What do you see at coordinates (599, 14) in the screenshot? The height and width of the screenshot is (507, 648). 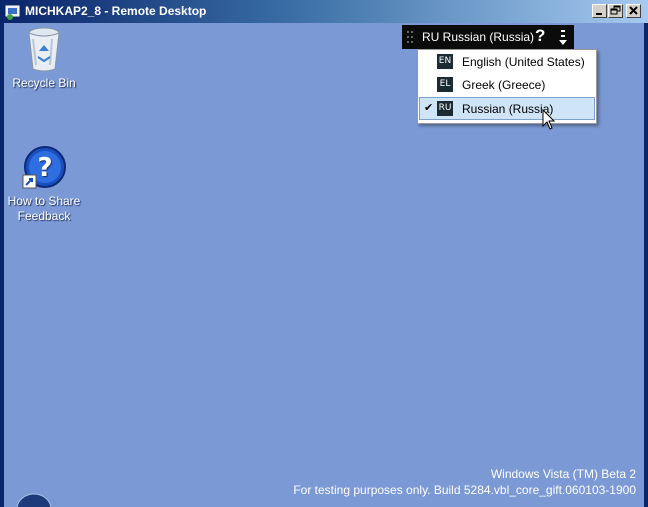 I see `minimize-icon` at bounding box center [599, 14].